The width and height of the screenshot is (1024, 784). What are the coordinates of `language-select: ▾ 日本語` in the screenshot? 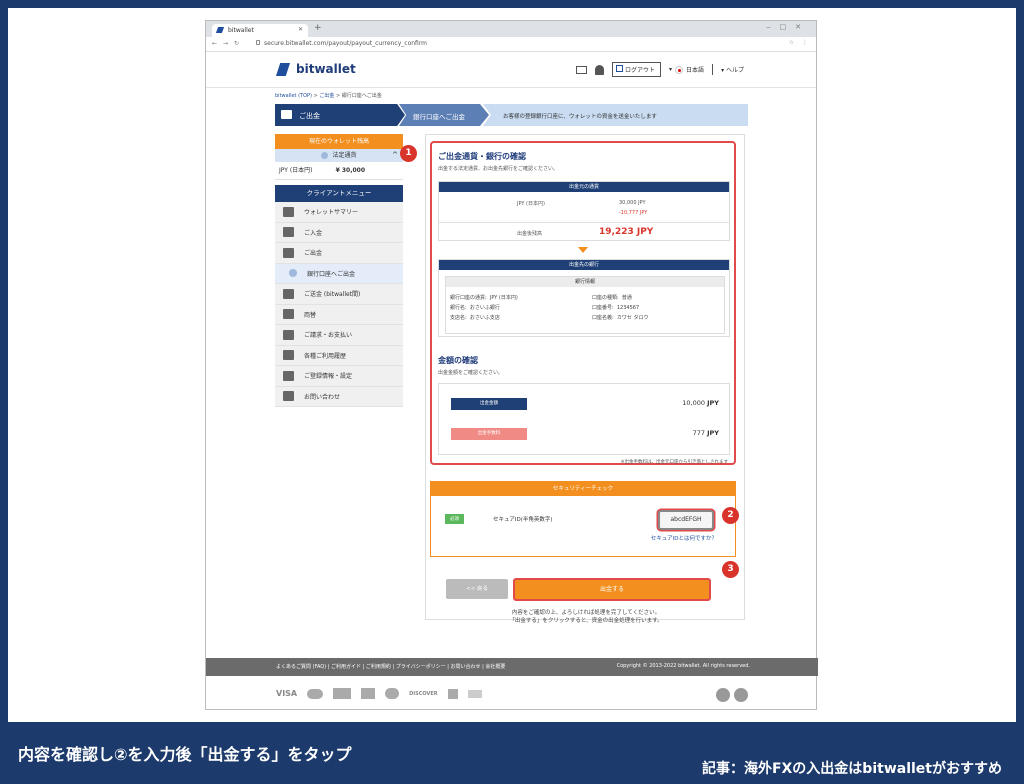 It's located at (686, 69).